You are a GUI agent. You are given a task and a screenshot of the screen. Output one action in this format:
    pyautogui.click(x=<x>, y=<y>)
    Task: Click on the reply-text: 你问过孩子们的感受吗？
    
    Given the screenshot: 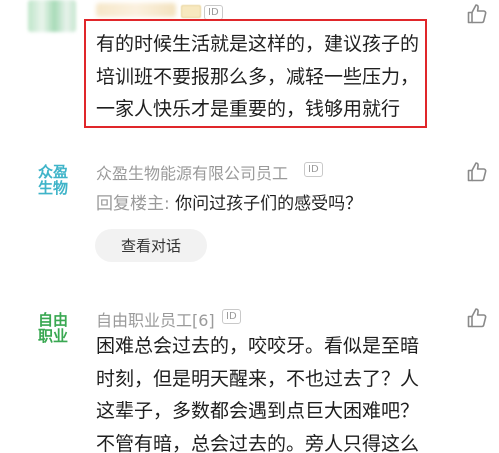 What is the action you would take?
    pyautogui.click(x=266, y=204)
    